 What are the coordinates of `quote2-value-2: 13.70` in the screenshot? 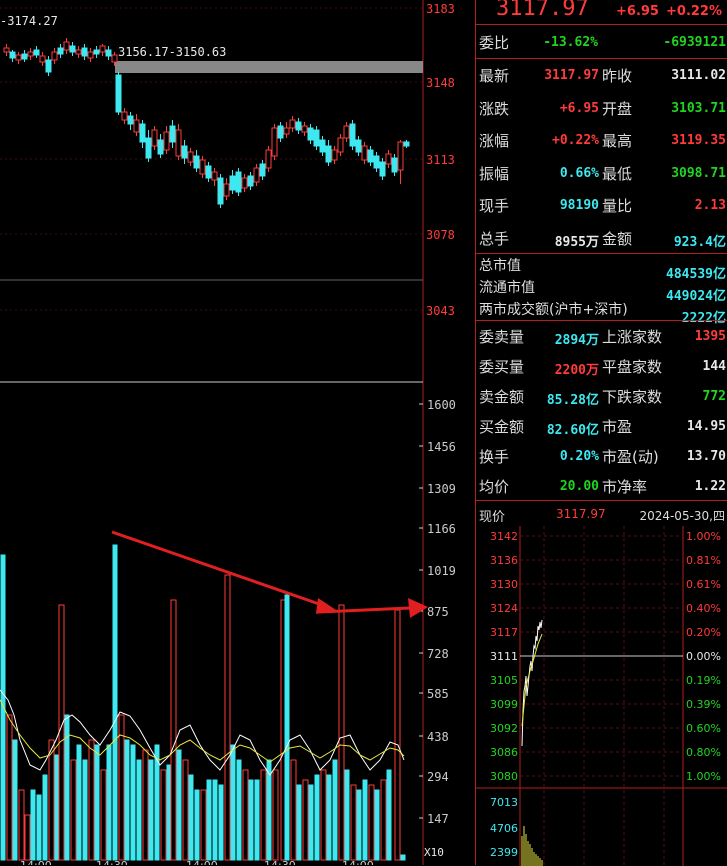 It's located at (706, 456).